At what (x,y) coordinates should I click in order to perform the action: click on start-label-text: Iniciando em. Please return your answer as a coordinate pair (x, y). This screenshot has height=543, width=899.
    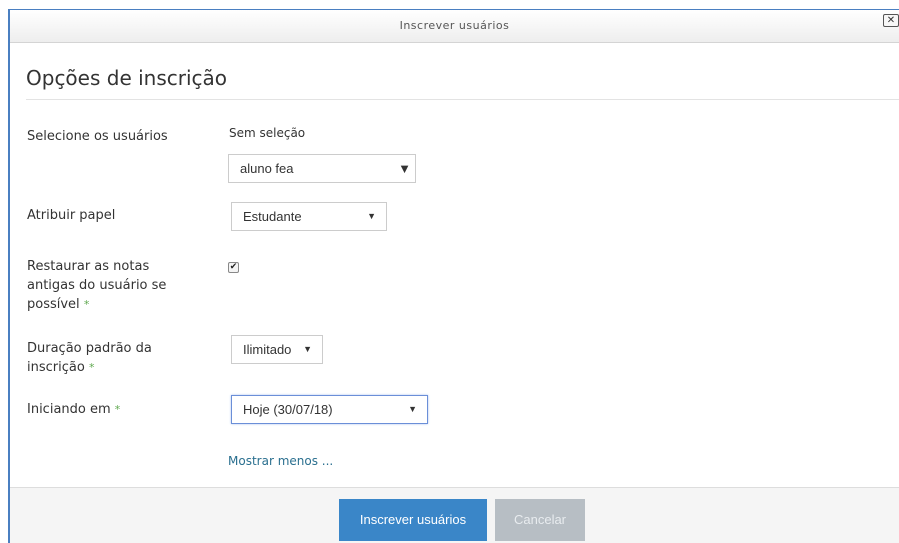
    Looking at the image, I should click on (69, 409).